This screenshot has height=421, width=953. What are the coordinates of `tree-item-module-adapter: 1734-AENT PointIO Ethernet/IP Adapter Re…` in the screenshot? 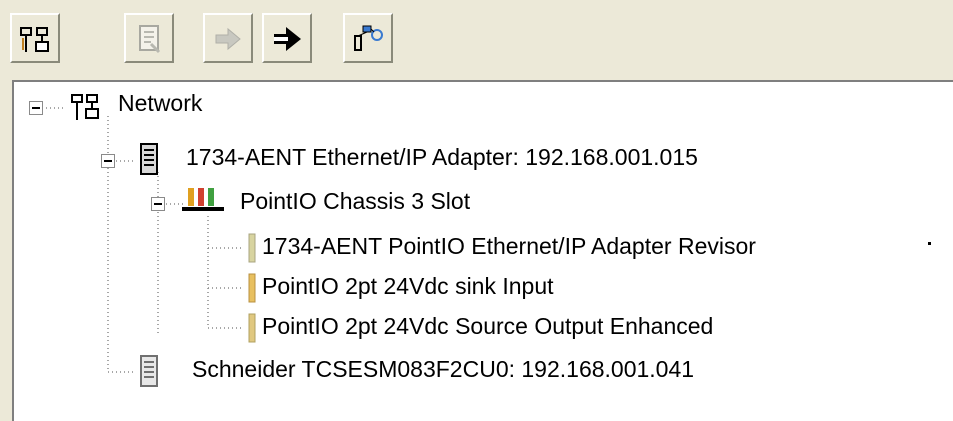 It's located at (509, 246).